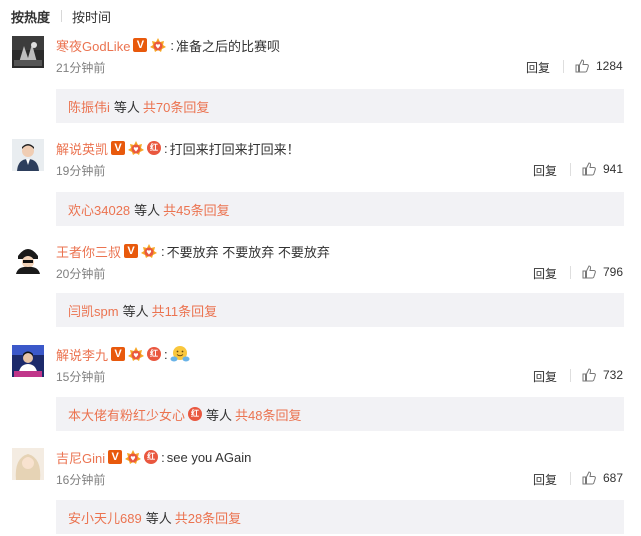 The image size is (641, 536). I want to click on sort-bar: 按热度 按时间, so click(61, 16).